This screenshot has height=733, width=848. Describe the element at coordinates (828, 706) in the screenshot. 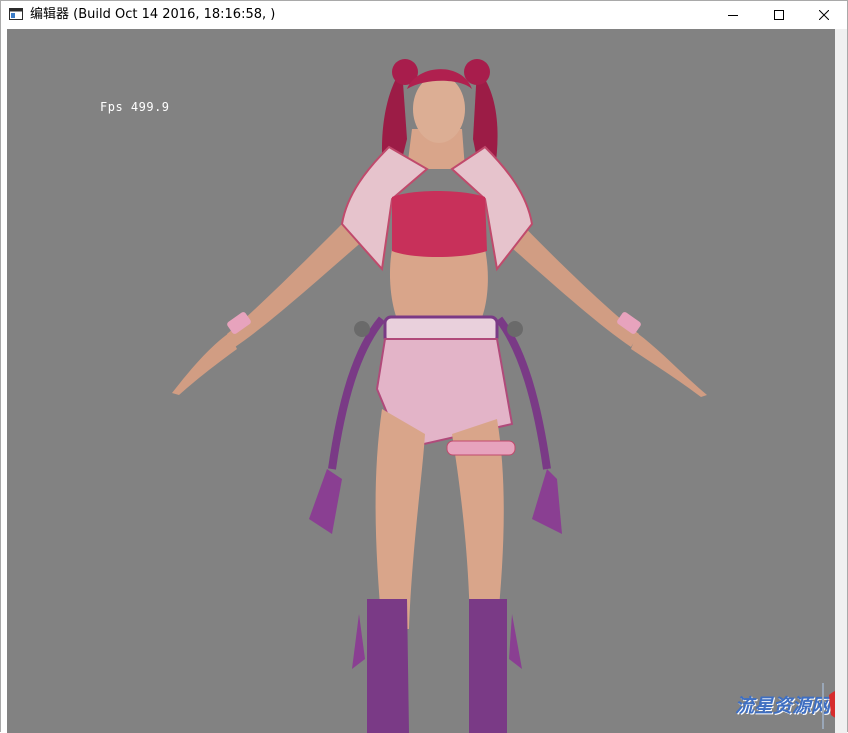

I see `butterfly-sword-icon` at that location.